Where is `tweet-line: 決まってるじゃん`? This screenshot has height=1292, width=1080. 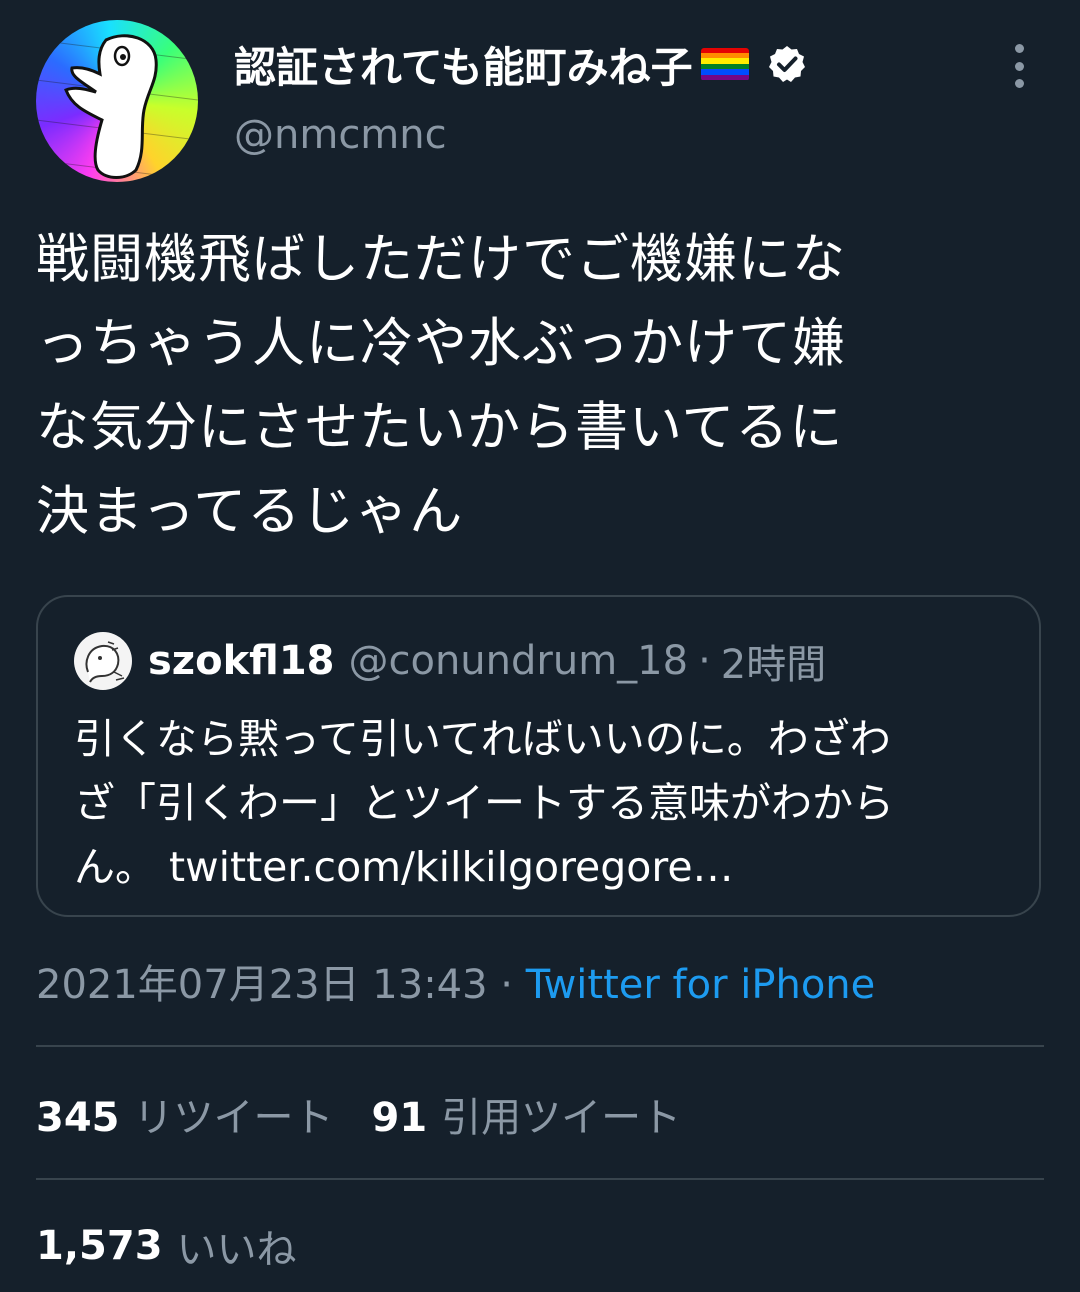
tweet-line: 決まってるじゃん is located at coordinates (250, 511).